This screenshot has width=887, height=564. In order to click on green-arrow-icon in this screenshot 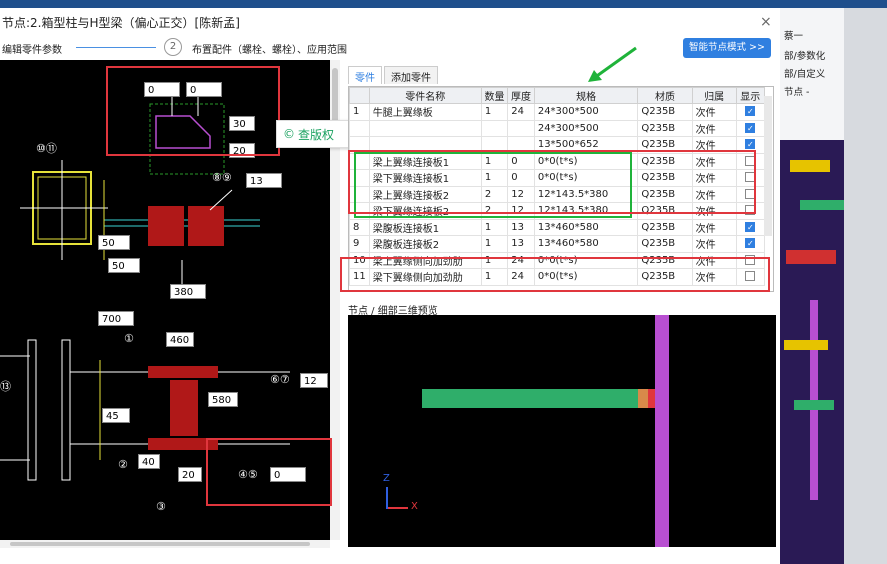, I will do `click(612, 64)`.